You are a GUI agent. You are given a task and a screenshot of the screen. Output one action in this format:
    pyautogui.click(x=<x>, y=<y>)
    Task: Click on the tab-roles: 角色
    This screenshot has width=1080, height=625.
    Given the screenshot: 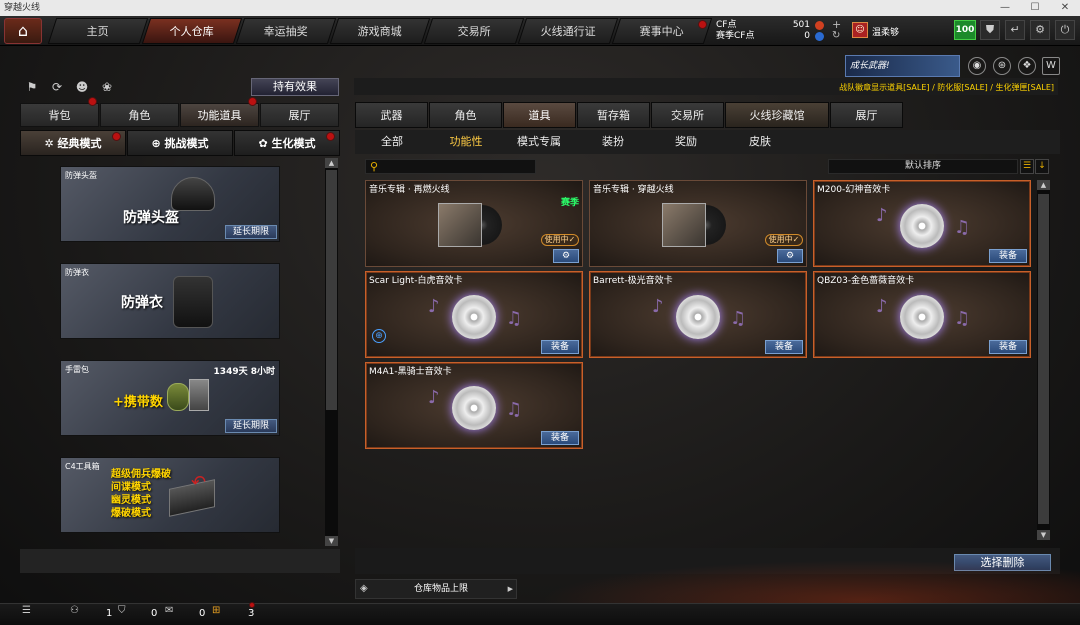 What is the action you would take?
    pyautogui.click(x=465, y=115)
    